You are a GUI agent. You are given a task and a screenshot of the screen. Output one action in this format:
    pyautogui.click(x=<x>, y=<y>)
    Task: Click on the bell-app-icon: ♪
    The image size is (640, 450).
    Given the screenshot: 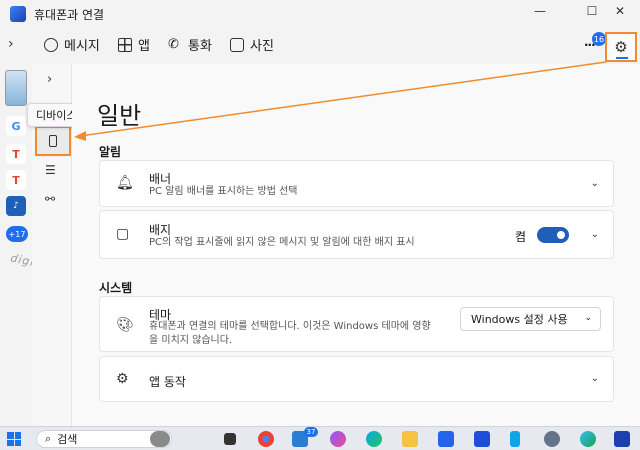 What is the action you would take?
    pyautogui.click(x=16, y=206)
    